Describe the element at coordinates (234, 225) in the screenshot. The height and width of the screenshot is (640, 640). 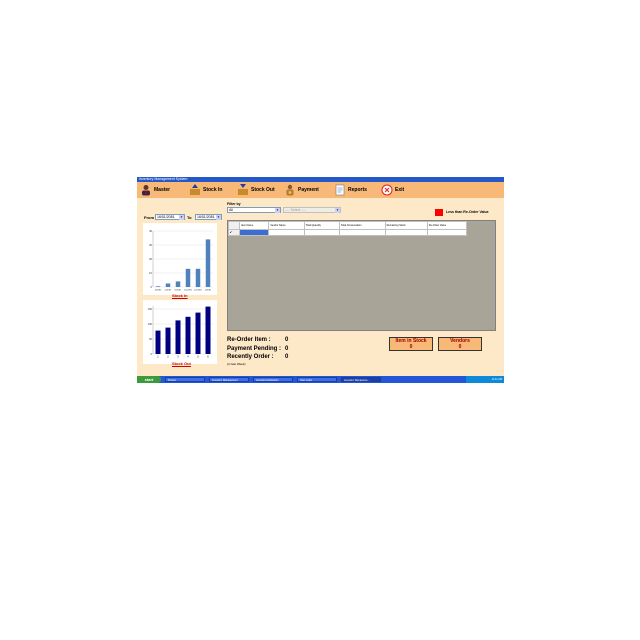
I see `row-header-corner` at that location.